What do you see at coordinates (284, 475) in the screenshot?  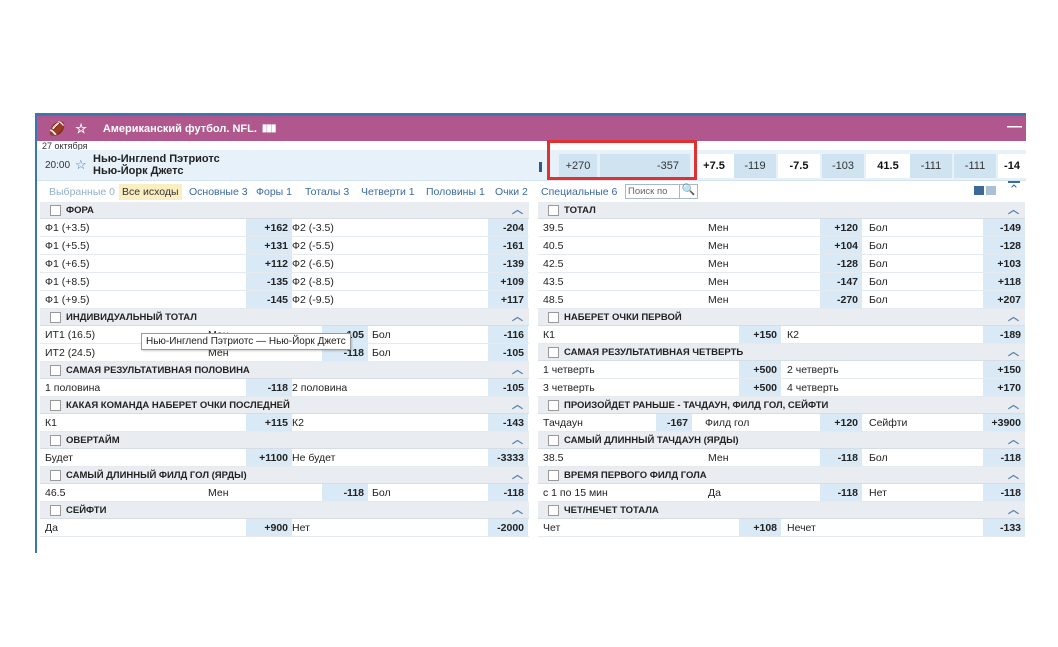 I see `market-header: САМЫЙ ДЛИННЫЙ ФИЛД ГОЛ (ЯРДЫ) ︿` at bounding box center [284, 475].